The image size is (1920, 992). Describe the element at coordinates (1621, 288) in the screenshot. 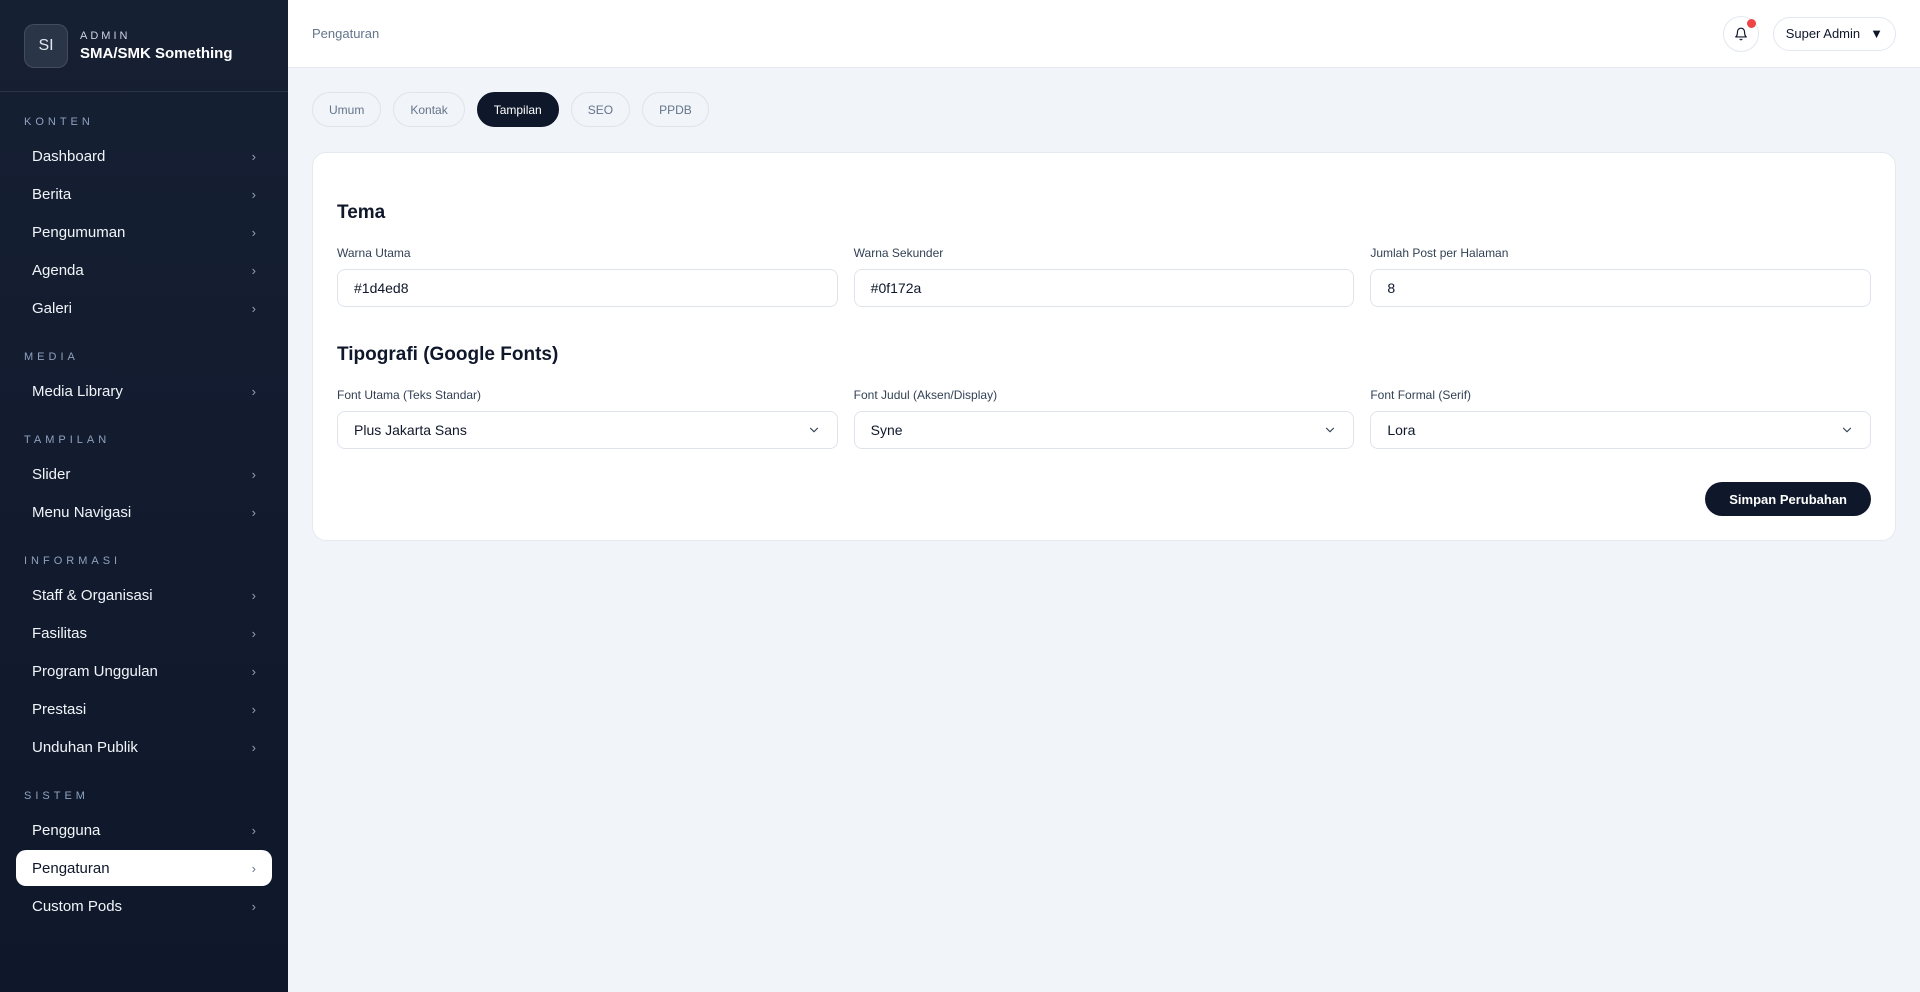

I see `posts-per-page-input: 8` at that location.